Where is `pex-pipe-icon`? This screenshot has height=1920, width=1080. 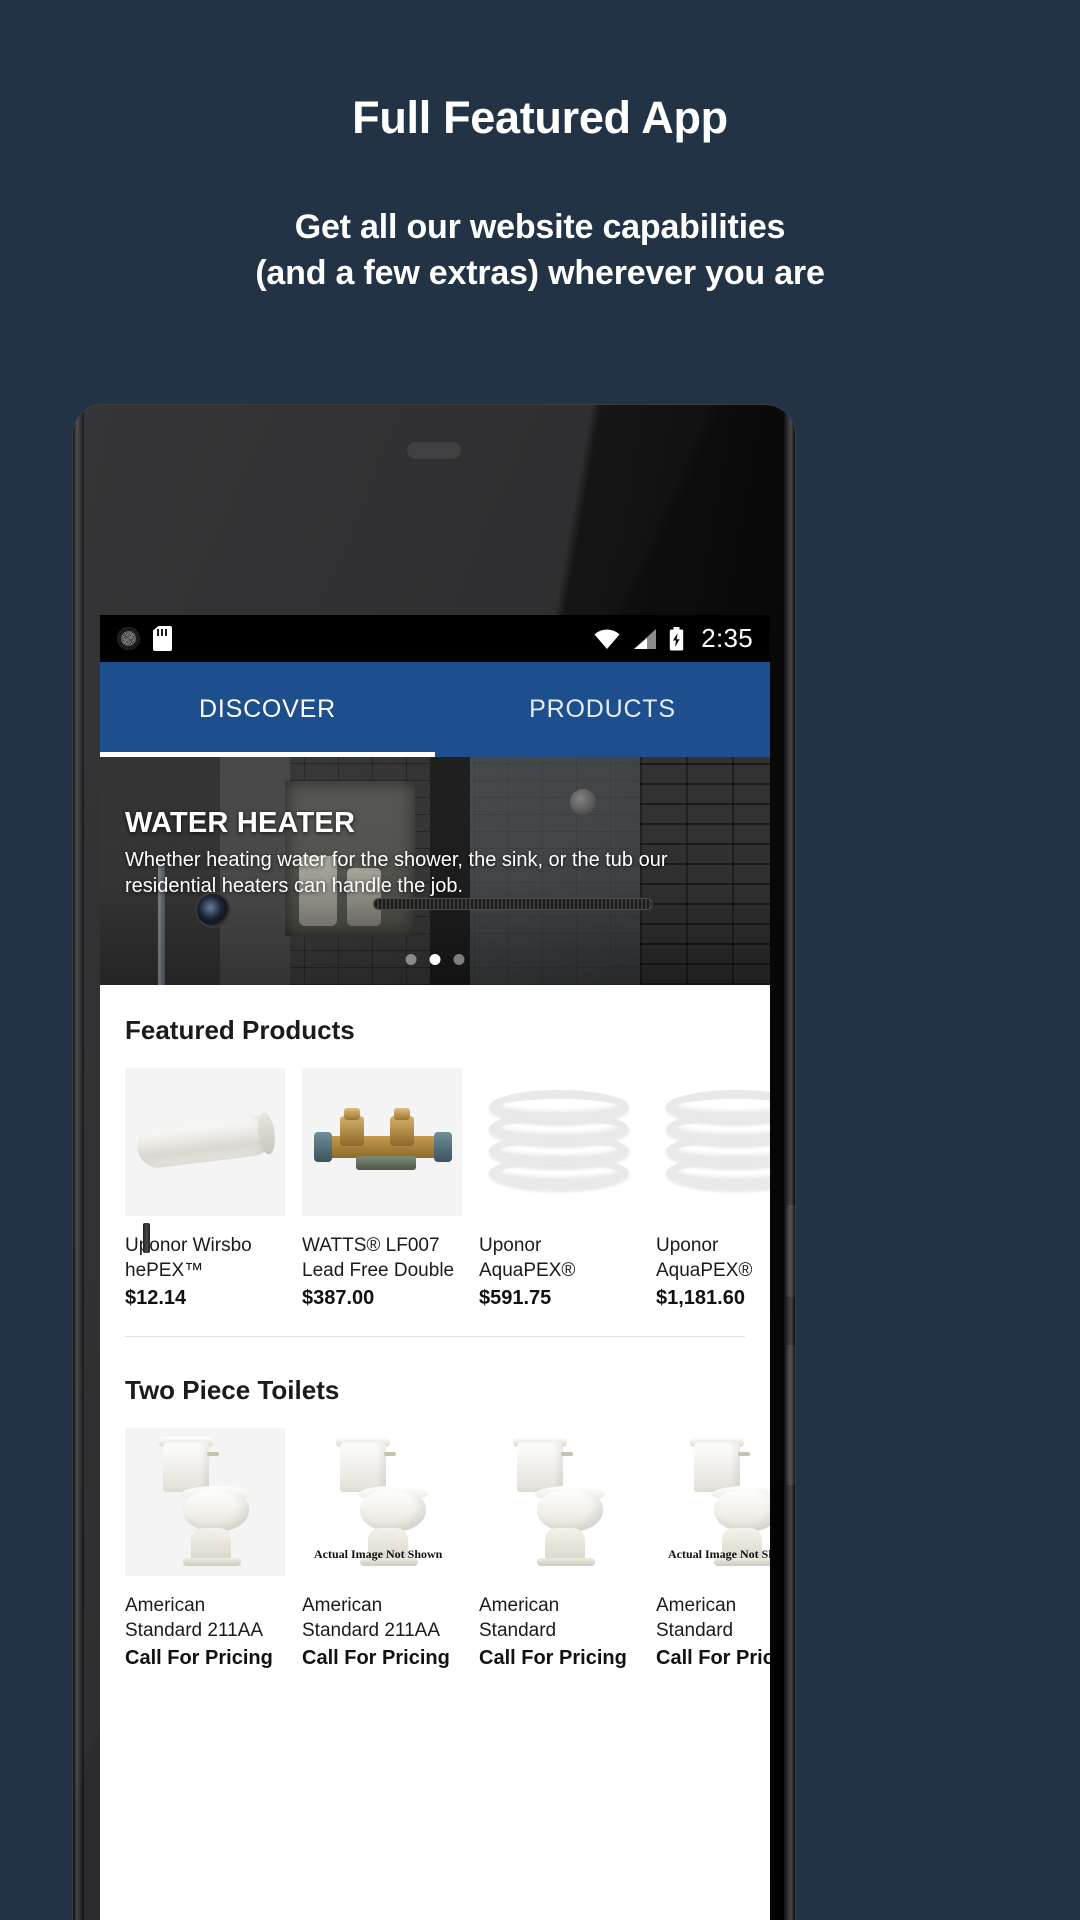
pex-pipe-icon is located at coordinates (205, 1141).